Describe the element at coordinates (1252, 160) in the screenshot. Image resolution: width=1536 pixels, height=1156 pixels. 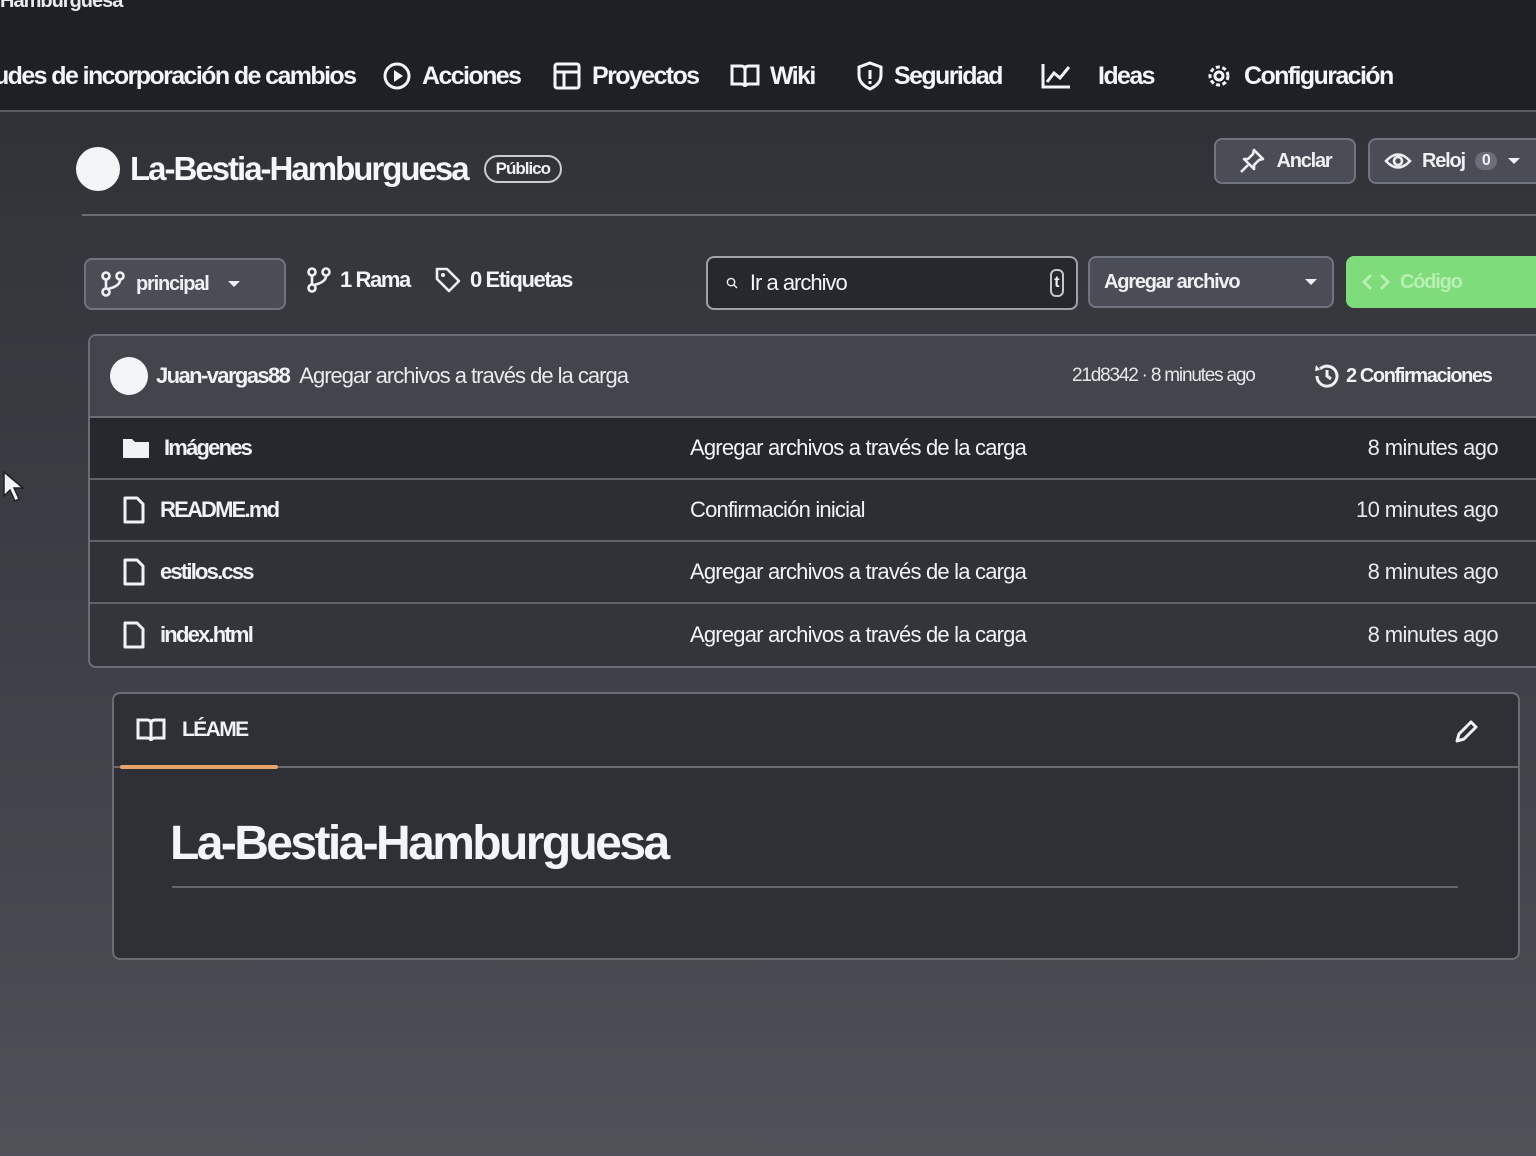
I see `pin-icon` at that location.